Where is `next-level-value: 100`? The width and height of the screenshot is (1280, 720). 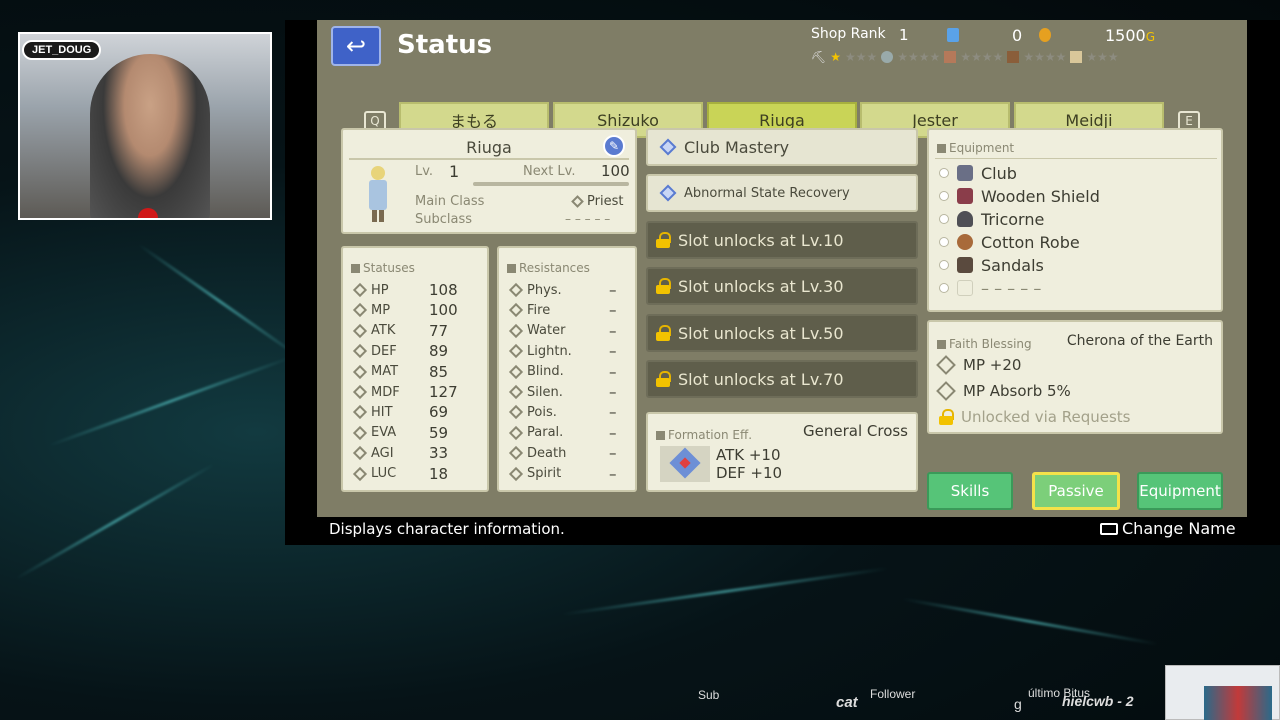 next-level-value: 100 is located at coordinates (615, 171).